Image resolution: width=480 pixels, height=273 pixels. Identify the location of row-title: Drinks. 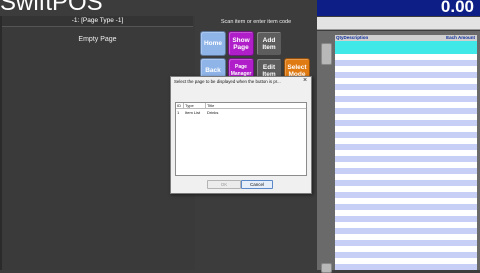
(213, 112).